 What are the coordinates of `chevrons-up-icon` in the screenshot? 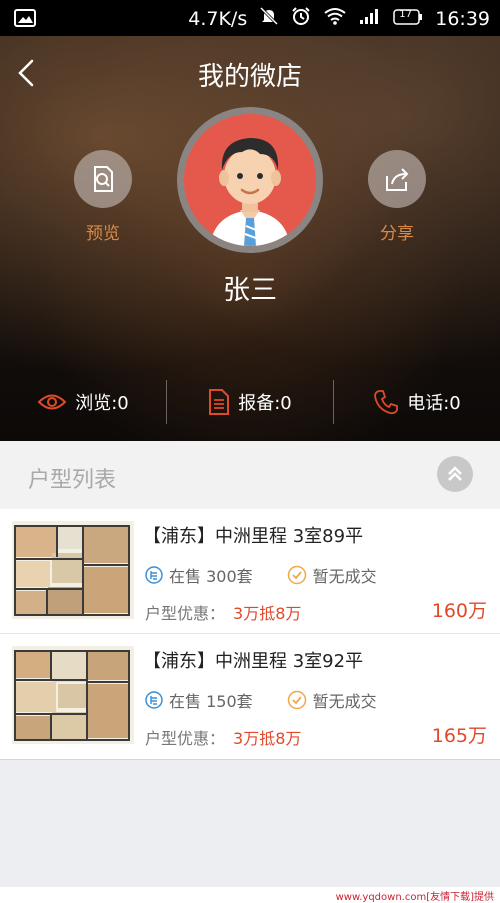 It's located at (455, 473).